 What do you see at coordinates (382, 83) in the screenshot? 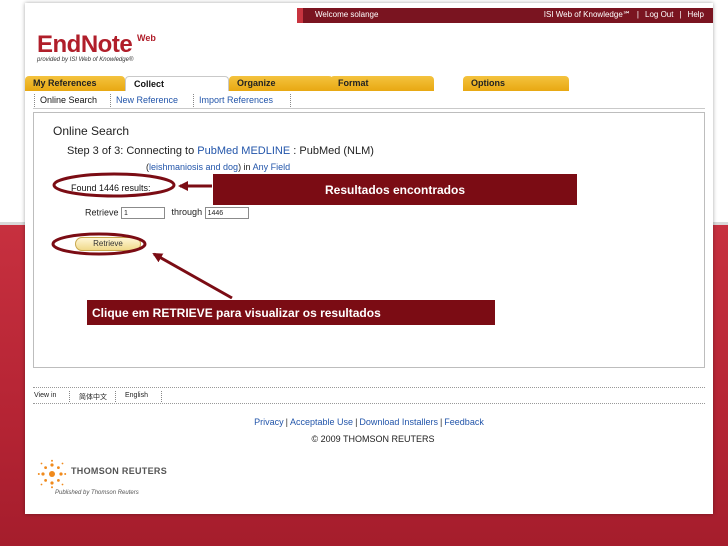
I see `tab-format: Format` at bounding box center [382, 83].